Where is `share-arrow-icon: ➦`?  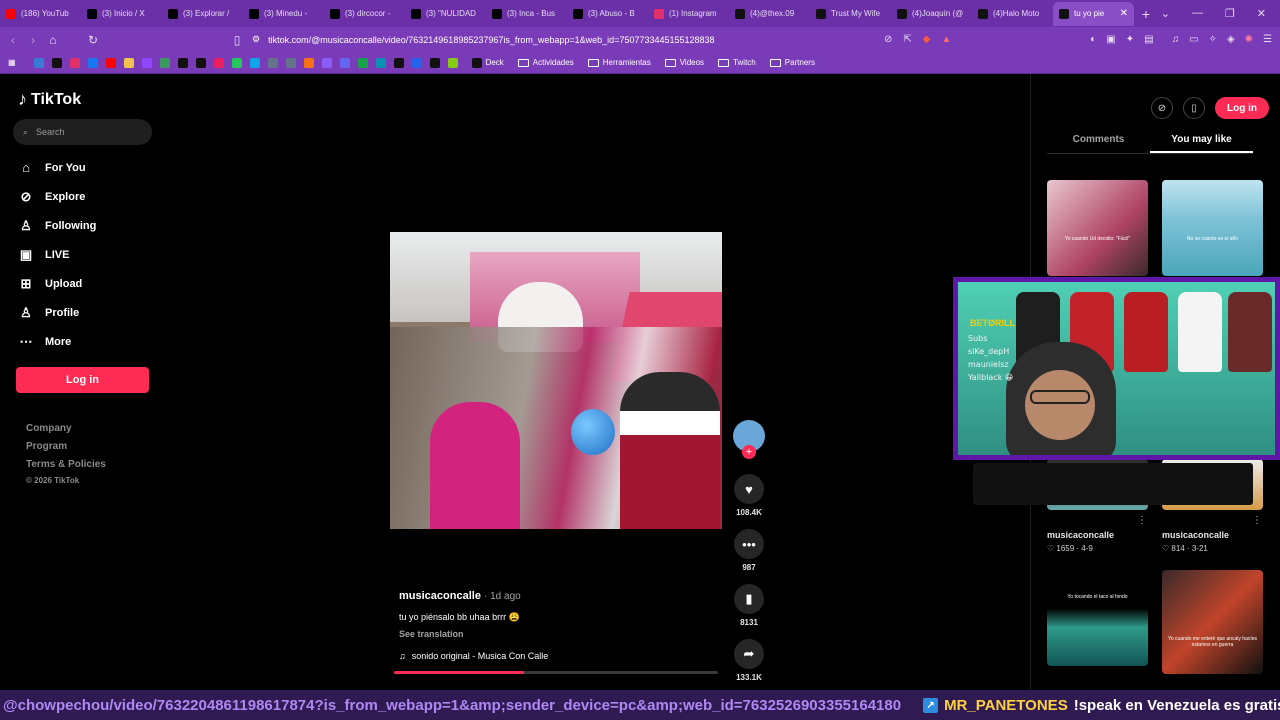 share-arrow-icon: ➦ is located at coordinates (749, 654).